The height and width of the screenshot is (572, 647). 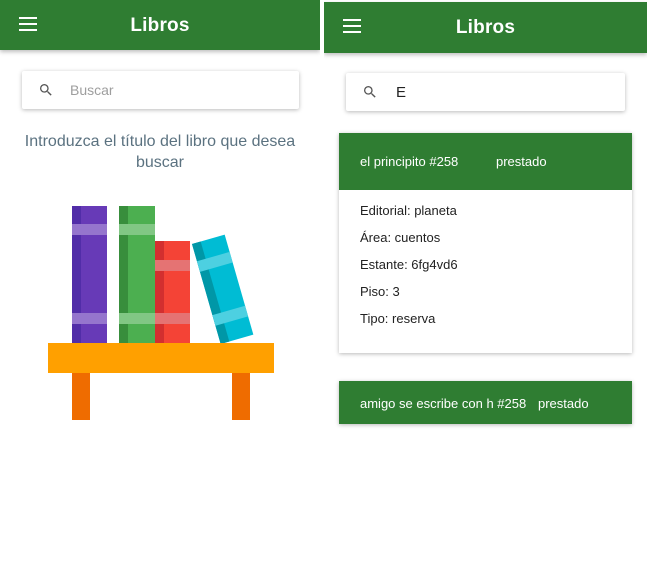 I want to click on book-title: el principito #258, so click(x=409, y=161).